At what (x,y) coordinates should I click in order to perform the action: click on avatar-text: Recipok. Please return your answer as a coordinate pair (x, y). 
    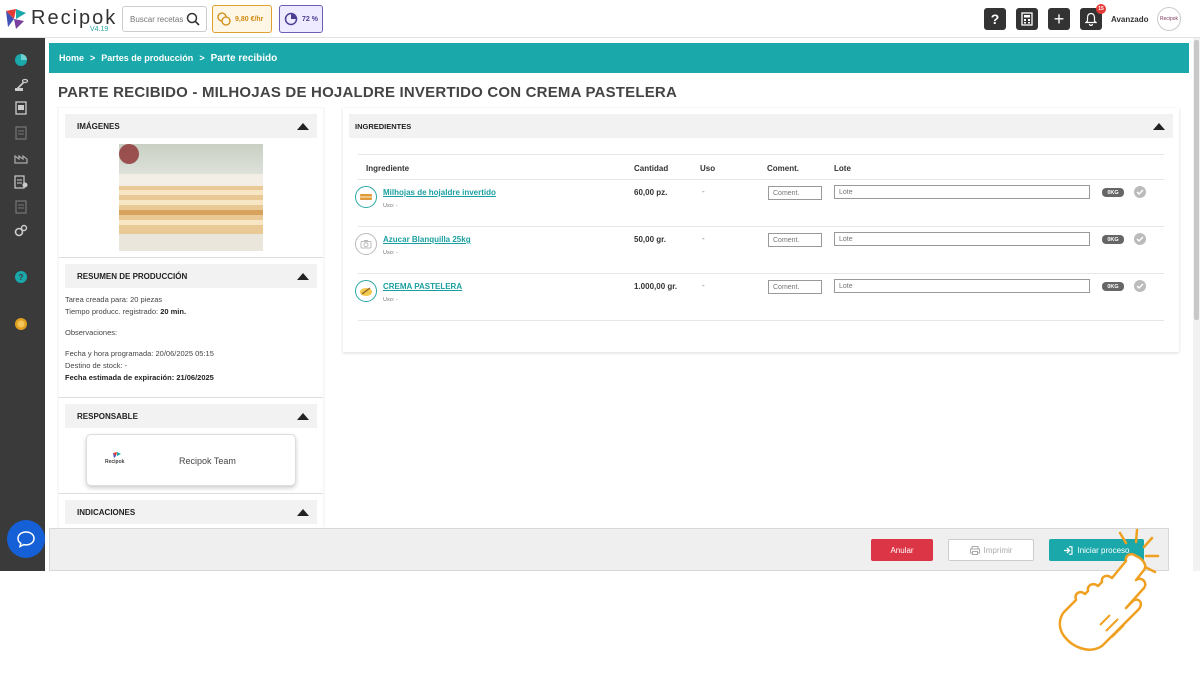
    Looking at the image, I should click on (1169, 19).